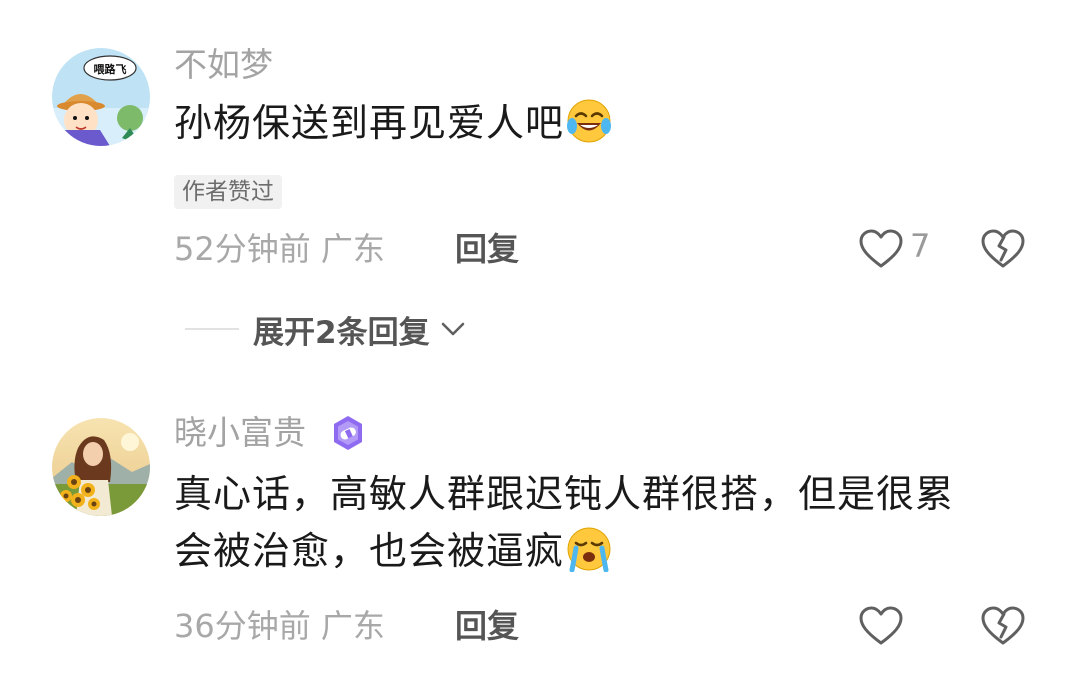 This screenshot has width=1080, height=679. What do you see at coordinates (279, 626) in the screenshot?
I see `comment-time-location: 36分钟前 广东` at bounding box center [279, 626].